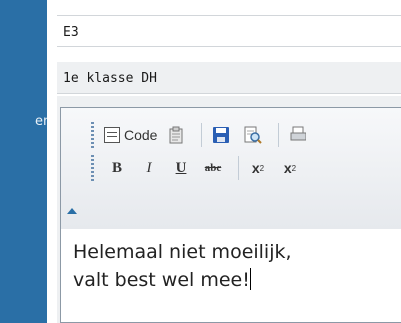 The image size is (401, 323). I want to click on printer-icon, so click(298, 133).